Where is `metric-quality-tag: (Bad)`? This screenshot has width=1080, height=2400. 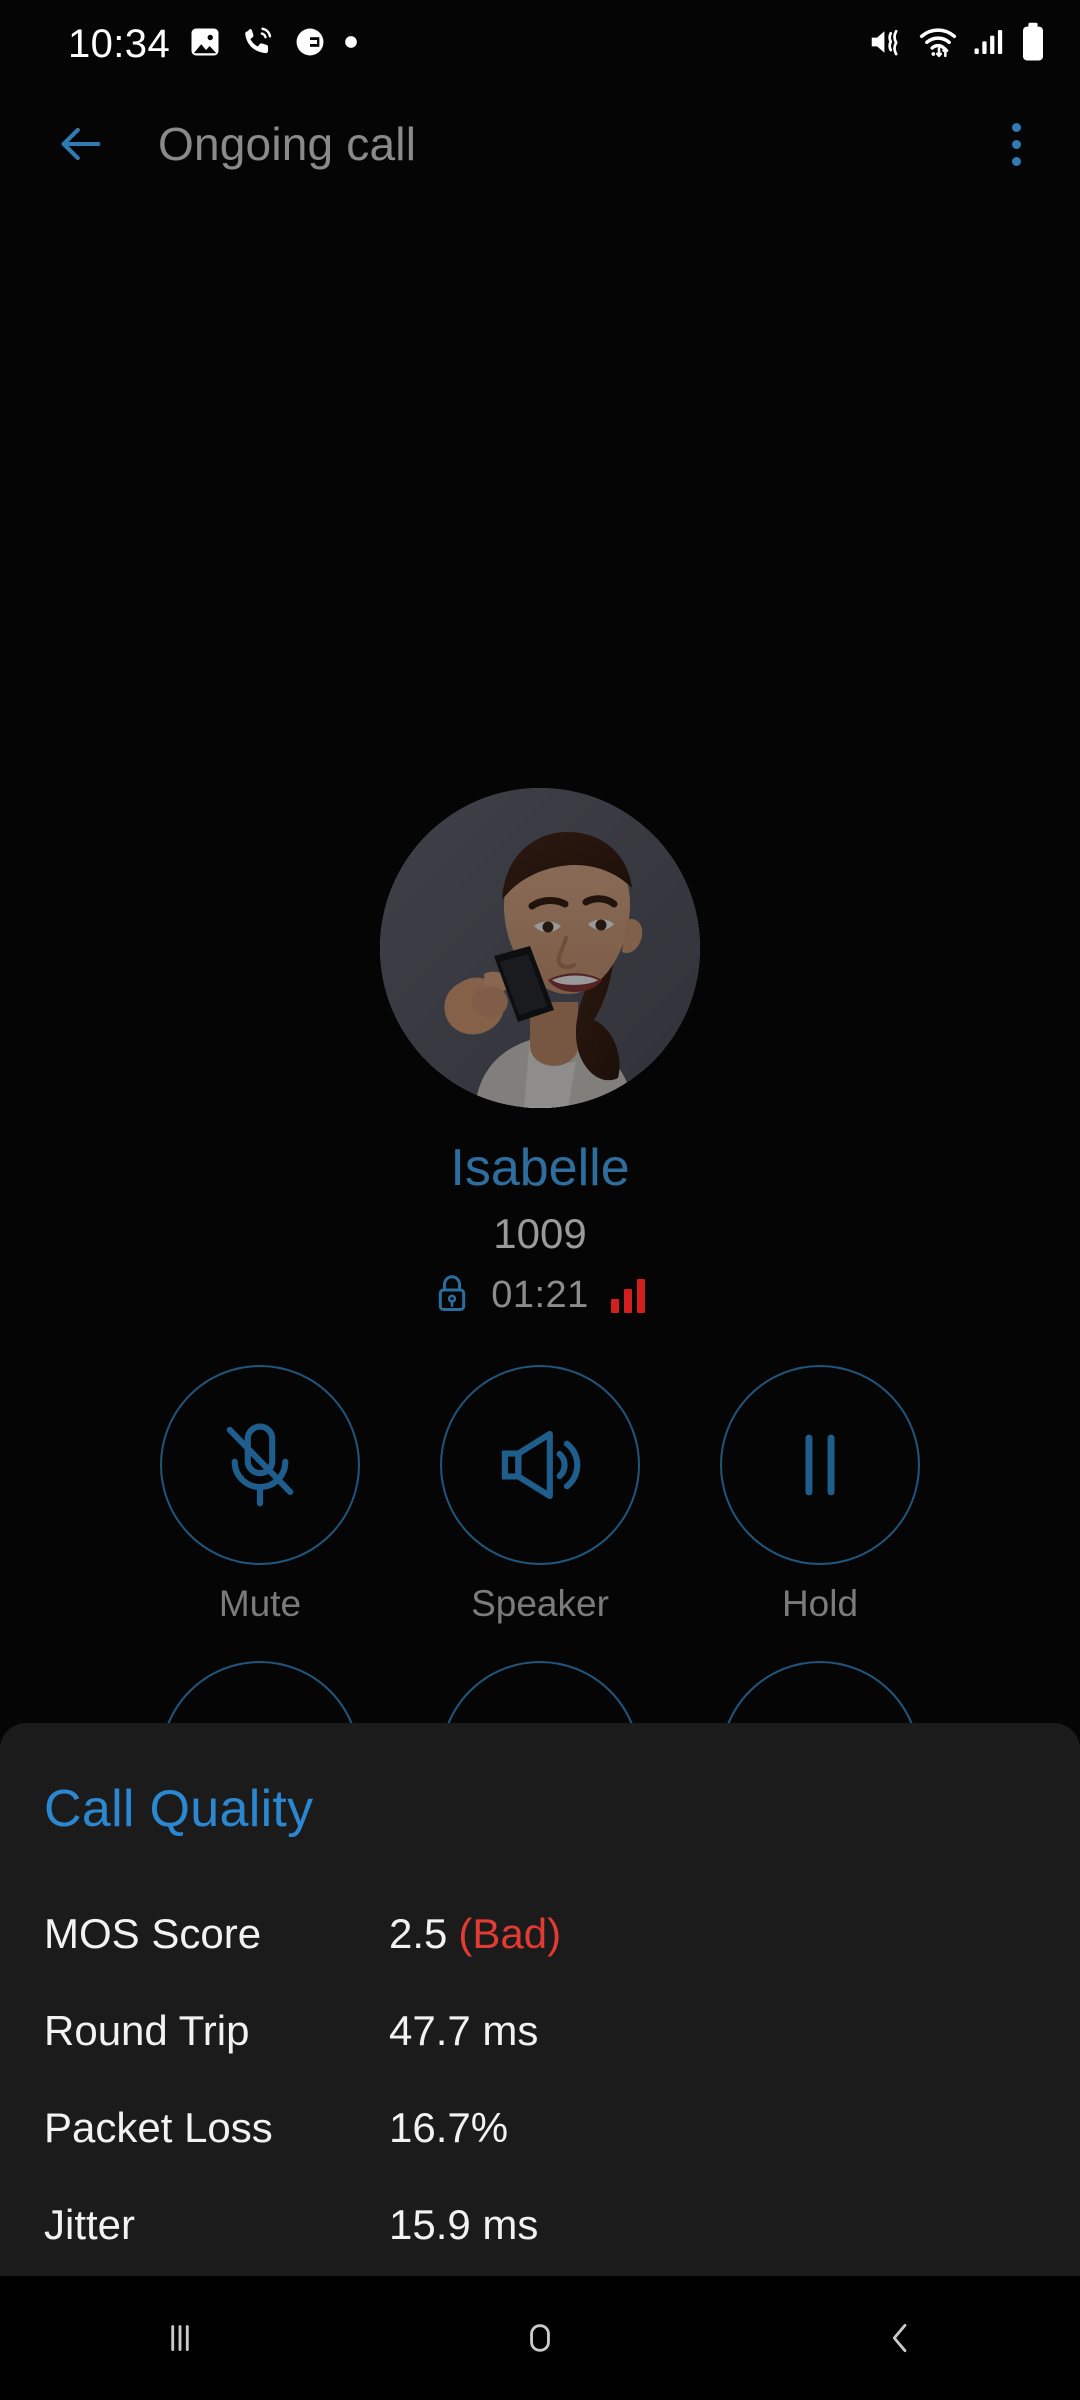
metric-quality-tag: (Bad) is located at coordinates (510, 1933).